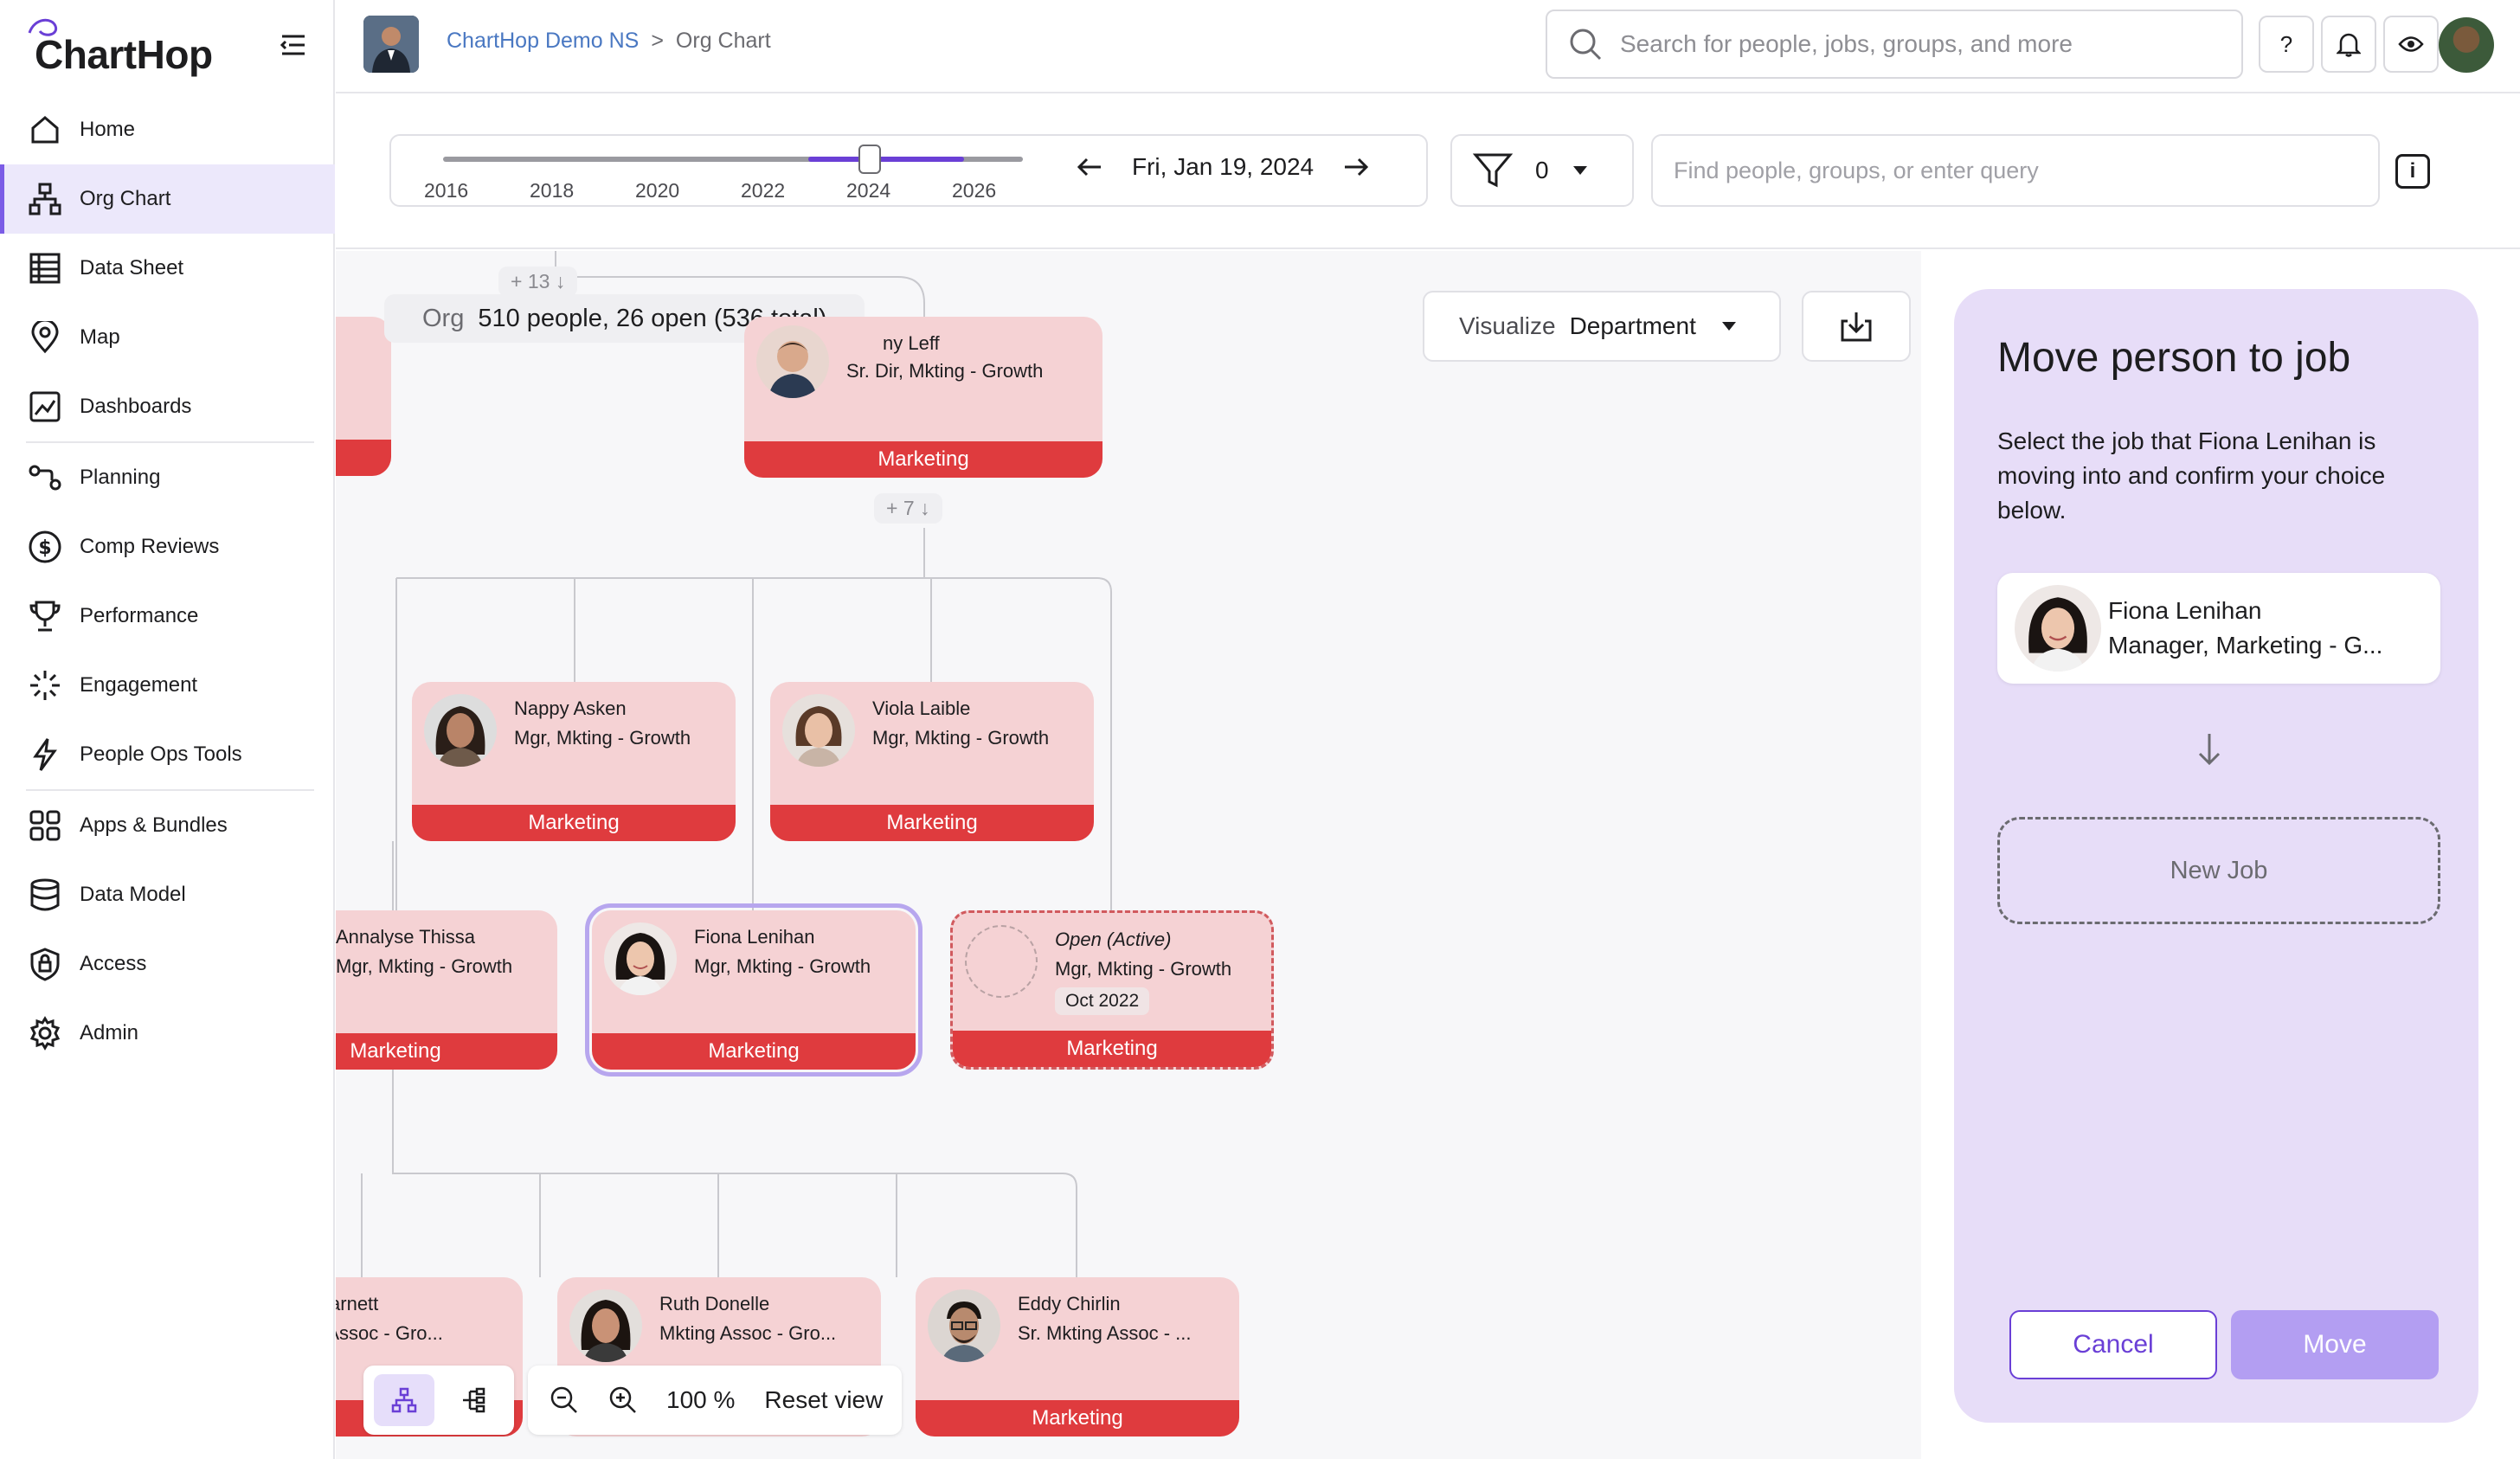  What do you see at coordinates (2015, 170) in the screenshot?
I see `query-input: Find people, groups, or enter query` at bounding box center [2015, 170].